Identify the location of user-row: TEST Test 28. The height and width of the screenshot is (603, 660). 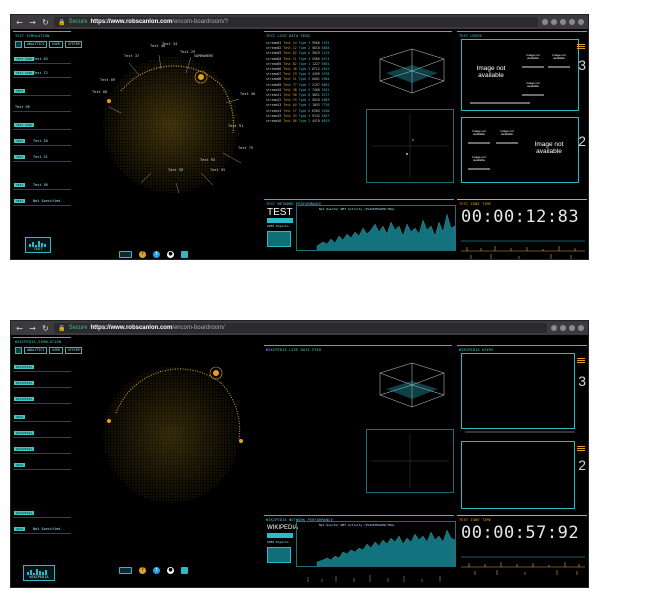
(42, 142).